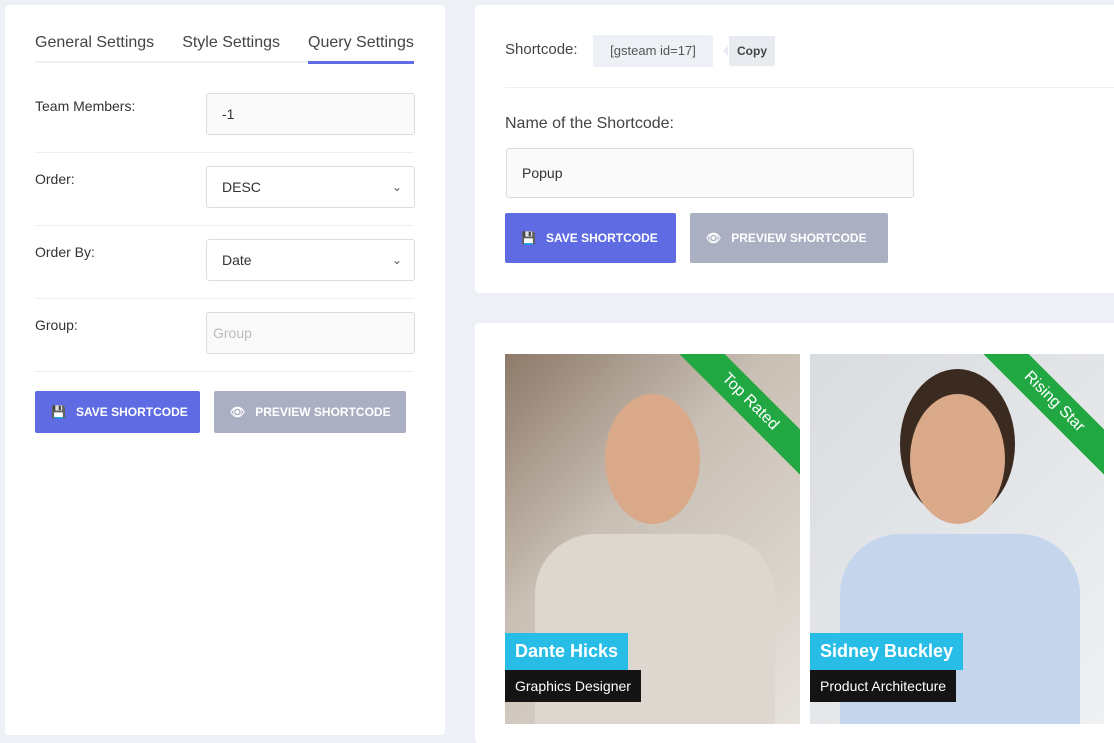 The height and width of the screenshot is (743, 1114). What do you see at coordinates (710, 173) in the screenshot?
I see `shortcode-name-input: Popup` at bounding box center [710, 173].